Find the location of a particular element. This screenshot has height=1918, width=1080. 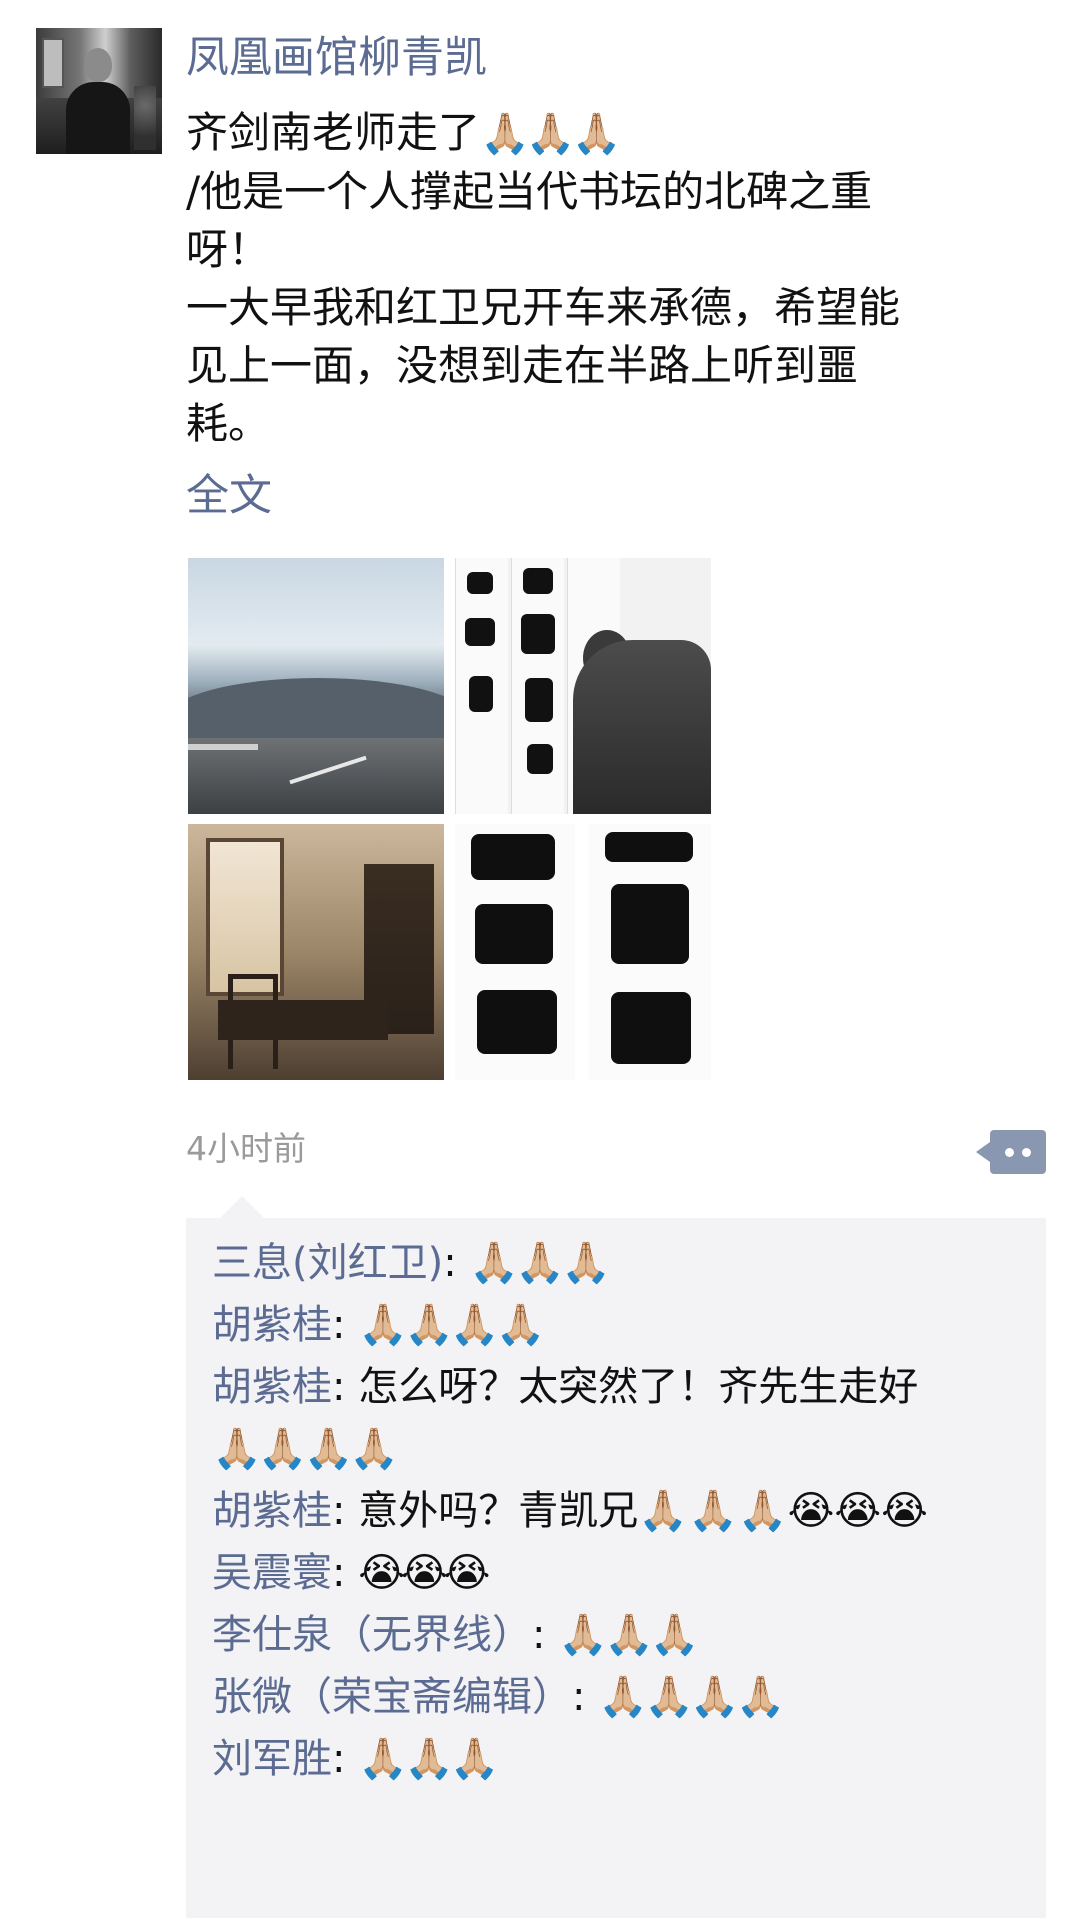

scroll-gap is located at coordinates (582, 952).